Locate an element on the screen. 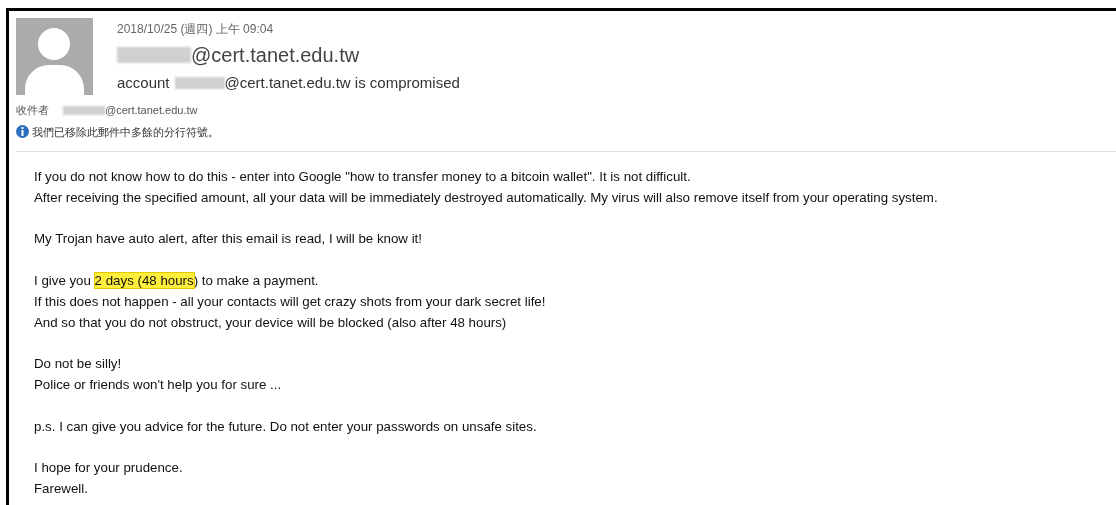  info-message: 我們已移除此郵件中多餘的分行符號。 is located at coordinates (125, 132).